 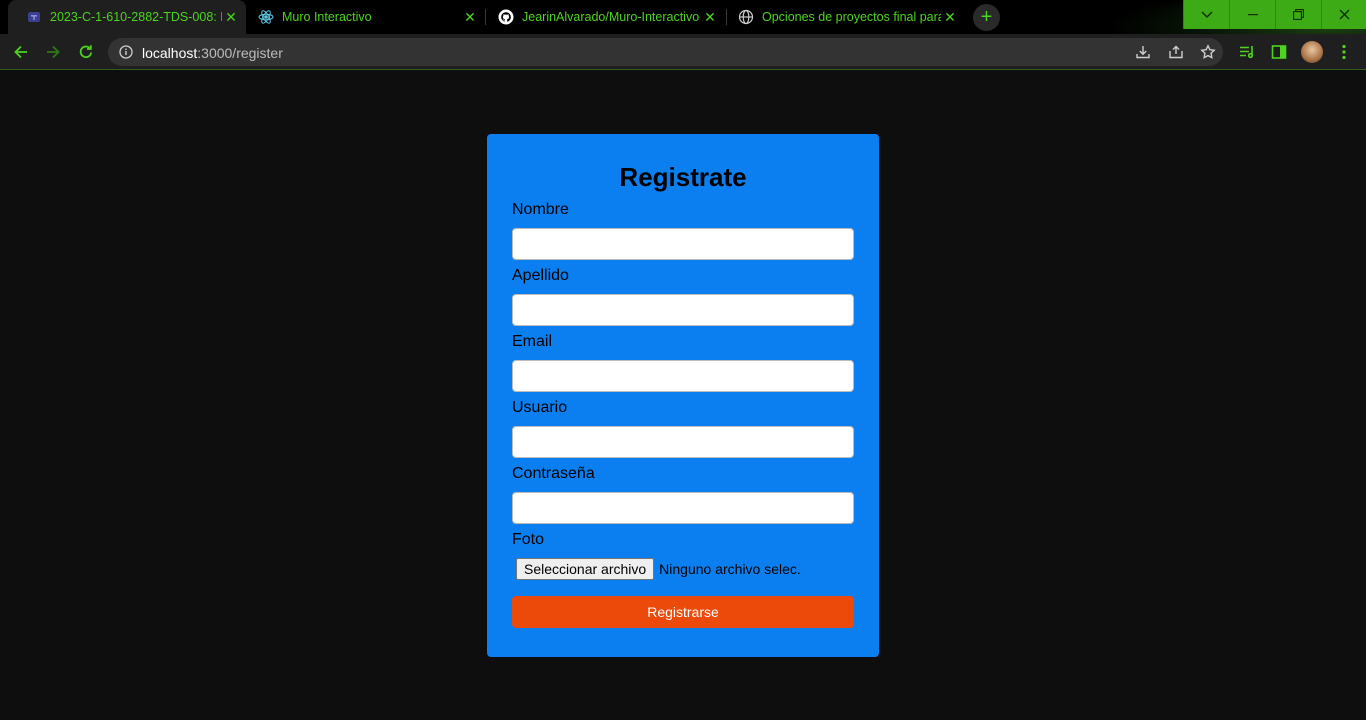 I want to click on forward-button, so click(x=53, y=52).